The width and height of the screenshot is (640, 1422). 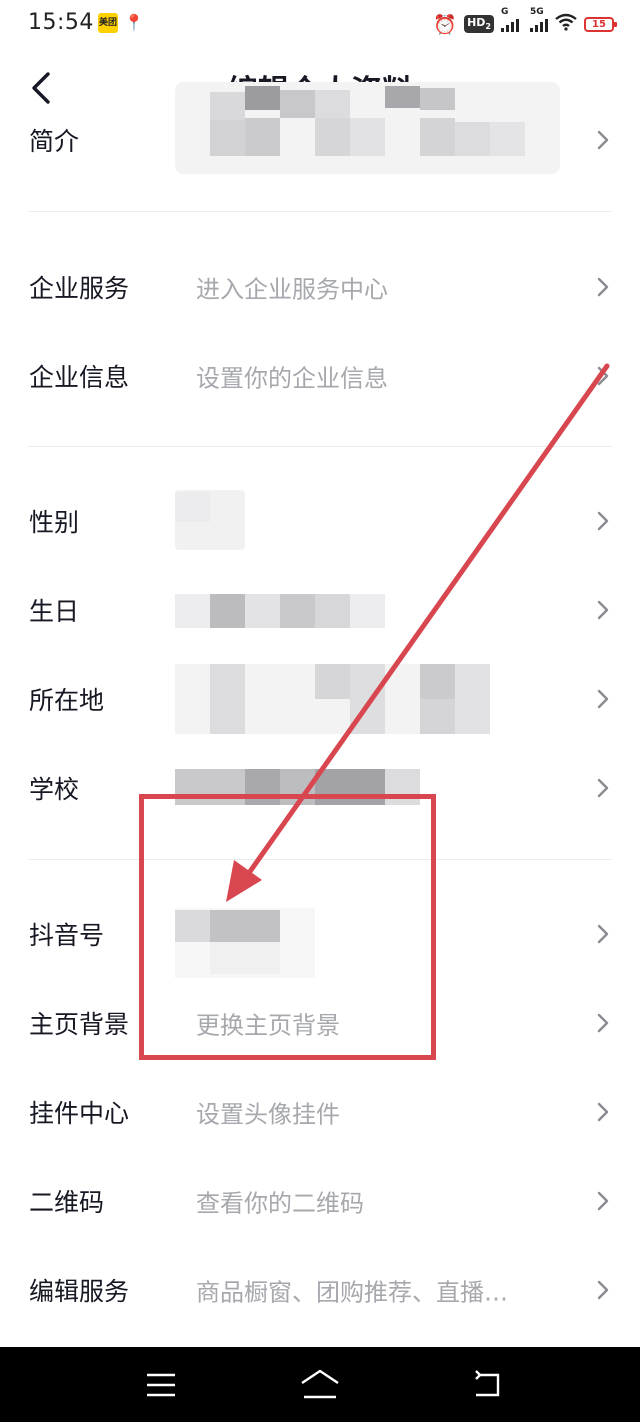 I want to click on wifi-icon, so click(x=566, y=24).